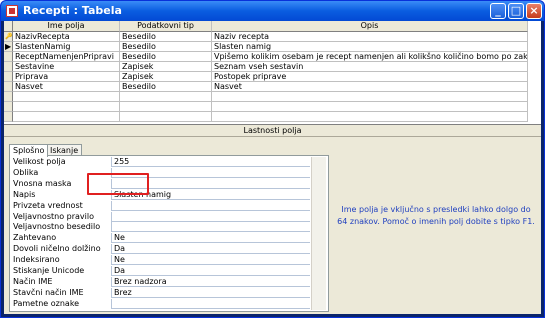  I want to click on current-row-arrow-icon: ▶, so click(8, 46).